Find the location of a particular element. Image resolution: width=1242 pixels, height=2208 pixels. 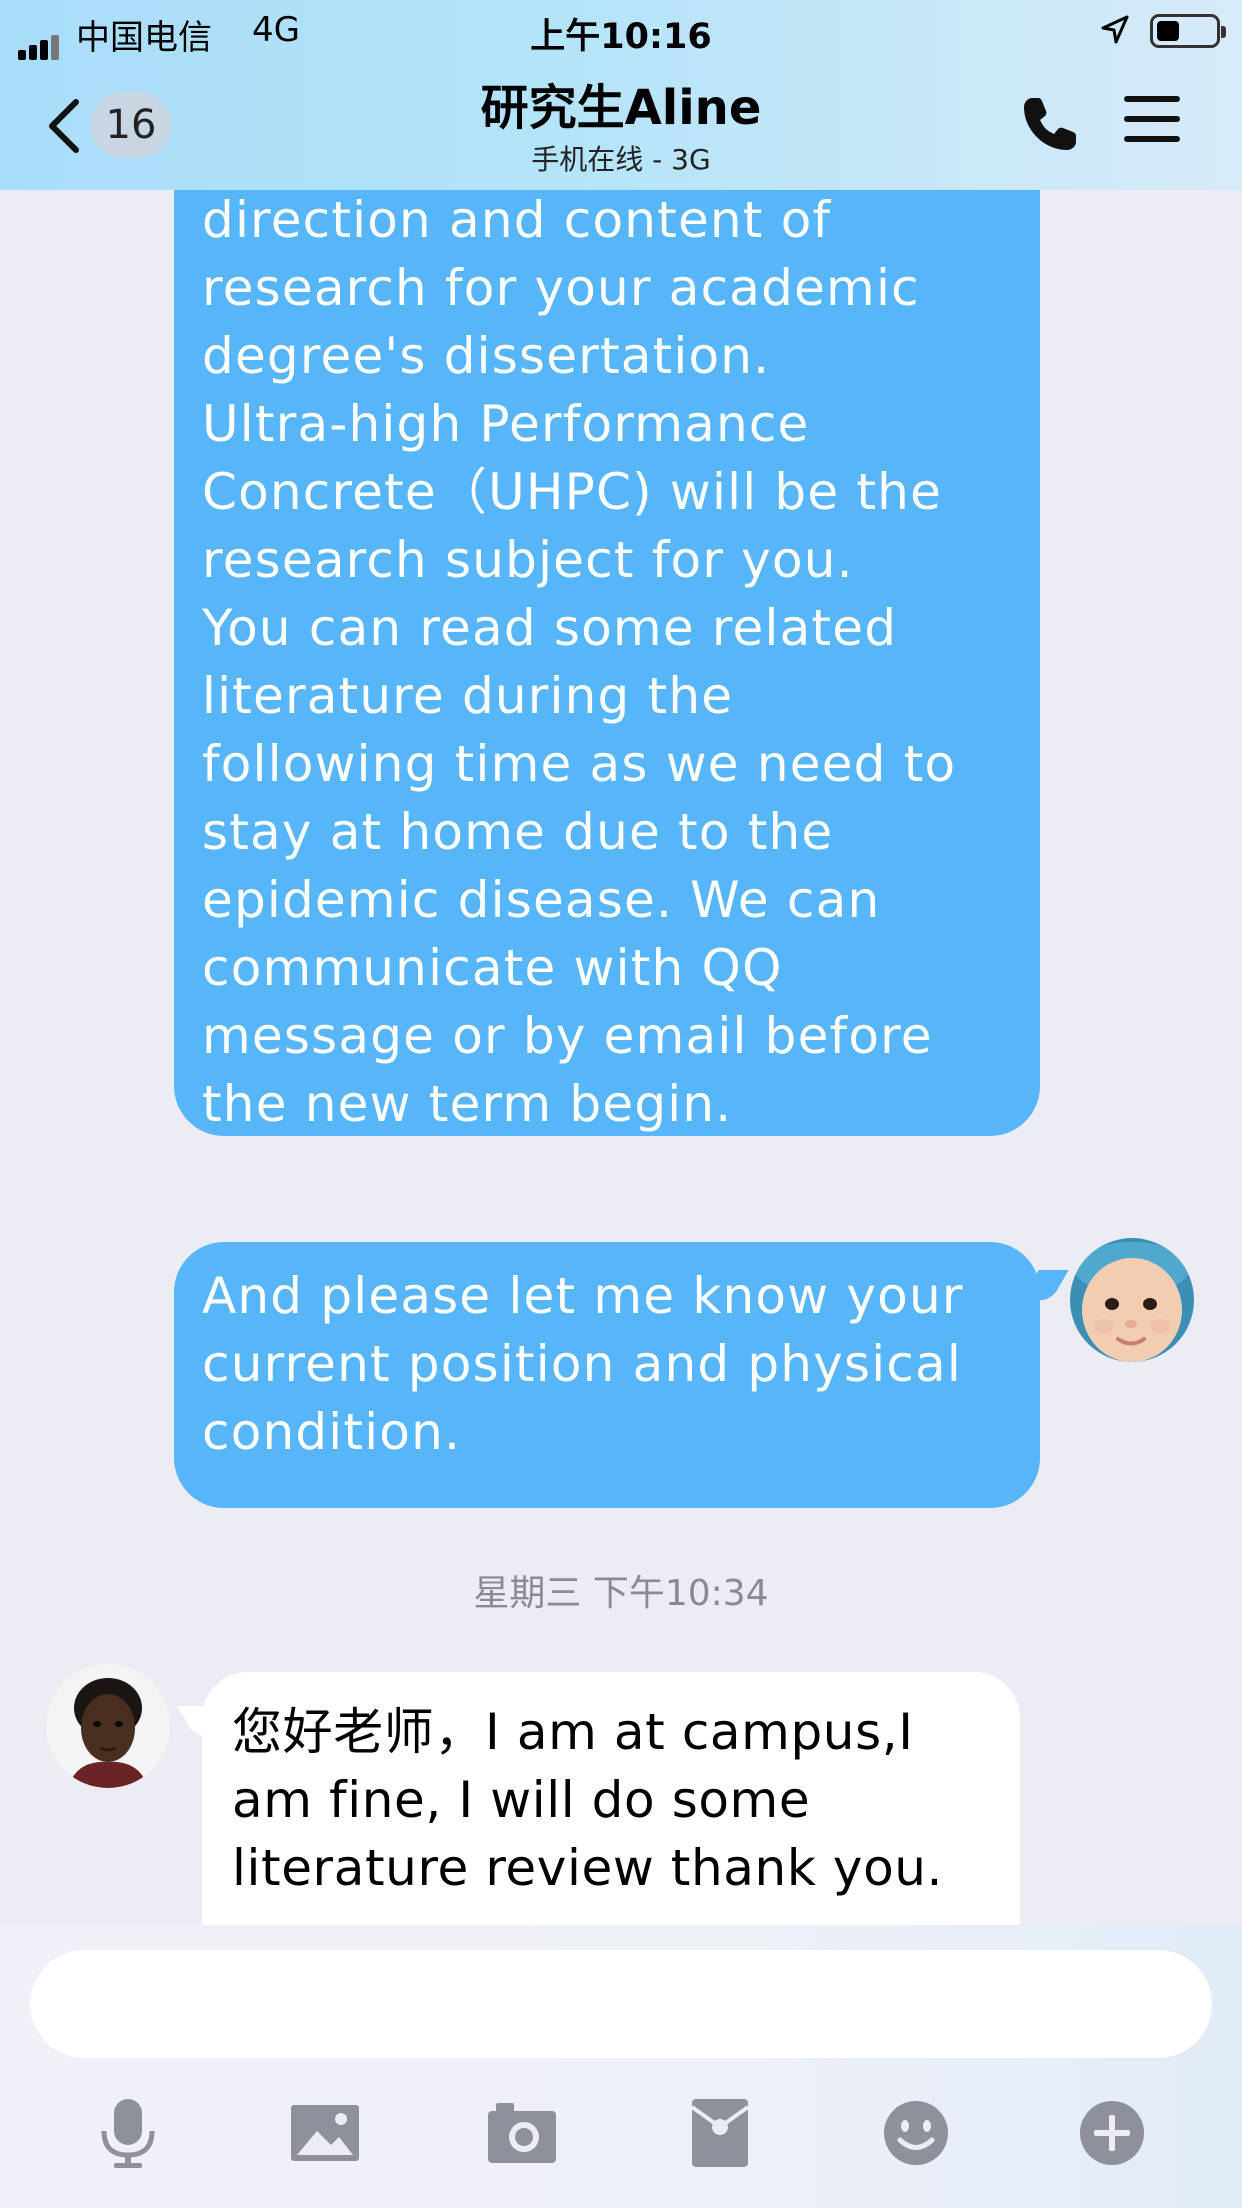

menu-icon is located at coordinates (1152, 126).